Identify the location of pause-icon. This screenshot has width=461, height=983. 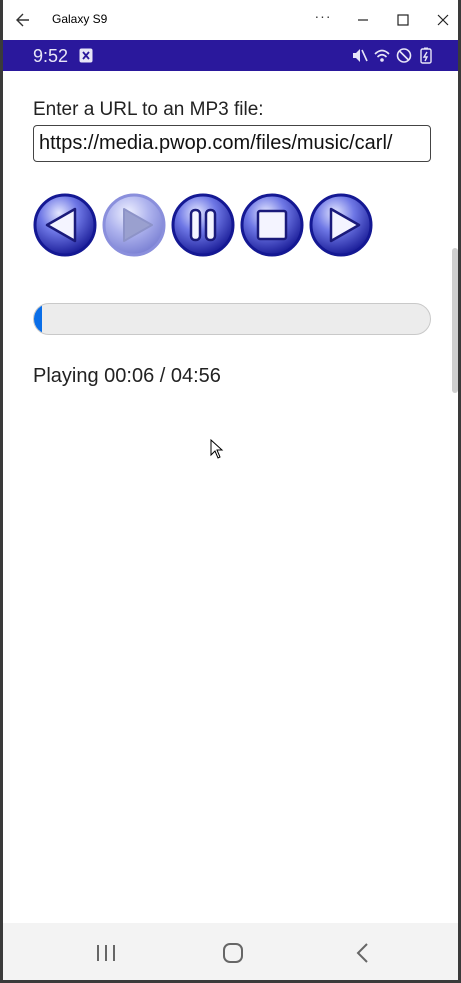
(203, 225).